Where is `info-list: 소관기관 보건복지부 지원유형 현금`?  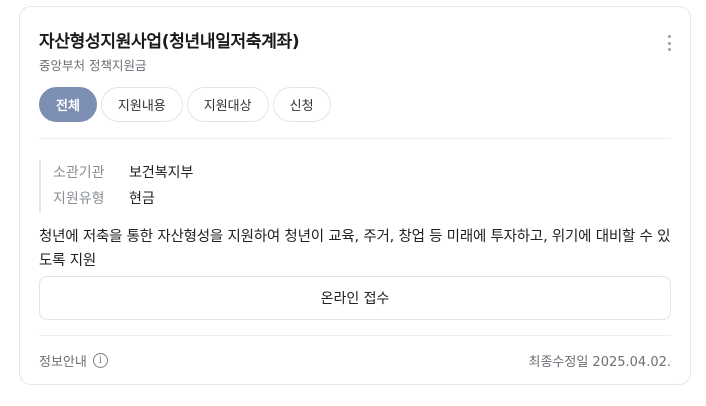 info-list: 소관기관 보건복지부 지원유형 현금 is located at coordinates (116, 186).